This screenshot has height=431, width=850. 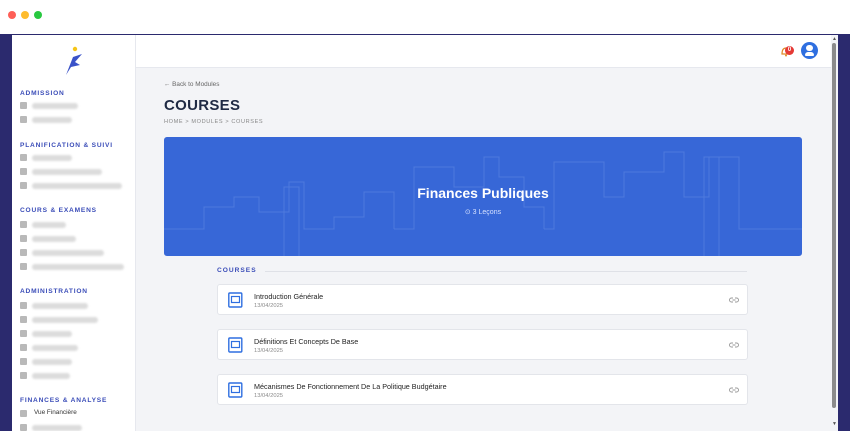 What do you see at coordinates (506, 271) in the screenshot?
I see `section-divider` at bounding box center [506, 271].